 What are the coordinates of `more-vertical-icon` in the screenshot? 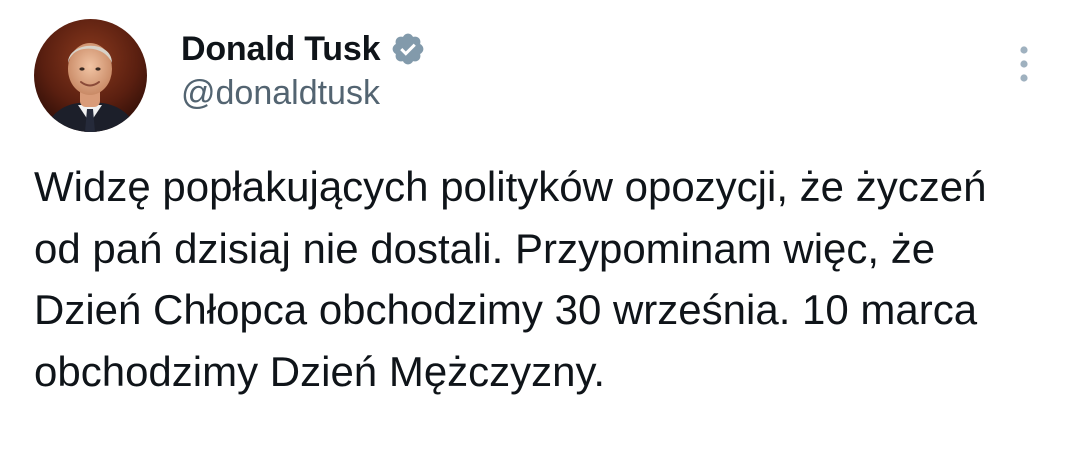 It's located at (1024, 64).